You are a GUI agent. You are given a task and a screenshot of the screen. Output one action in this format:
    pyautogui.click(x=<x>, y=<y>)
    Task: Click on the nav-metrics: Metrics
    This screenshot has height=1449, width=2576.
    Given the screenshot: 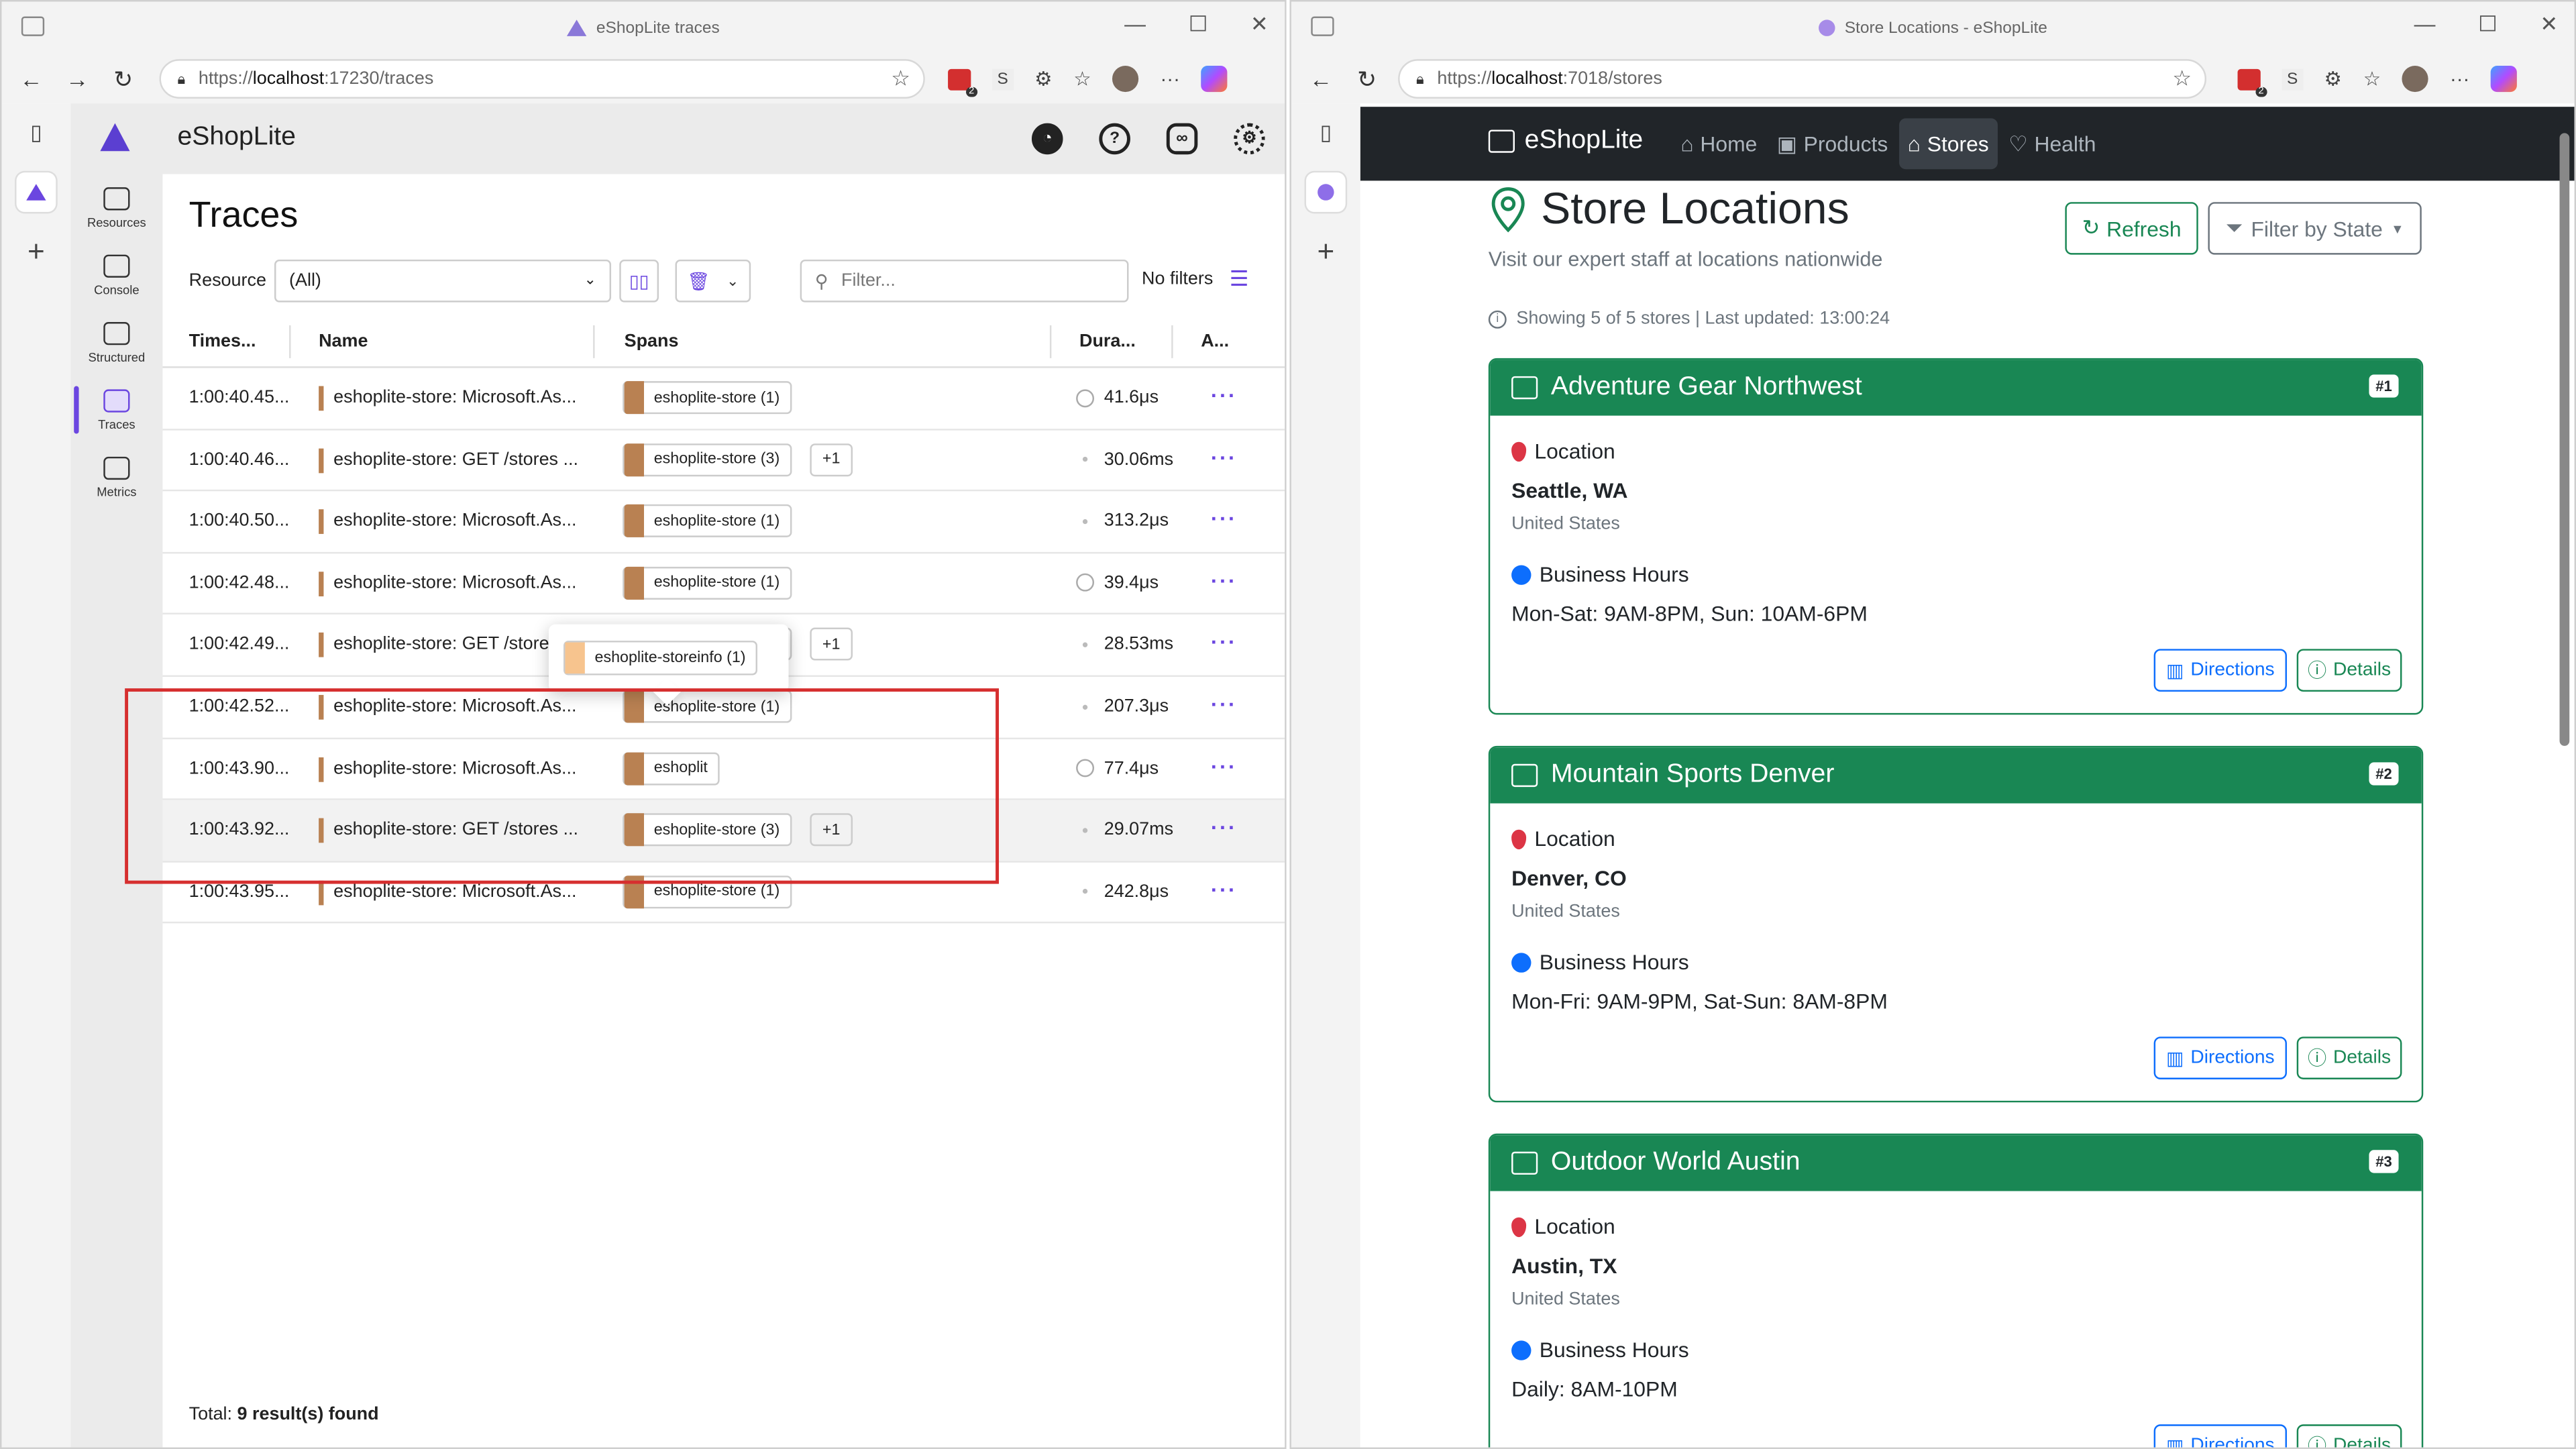 What is the action you would take?
    pyautogui.click(x=116, y=477)
    